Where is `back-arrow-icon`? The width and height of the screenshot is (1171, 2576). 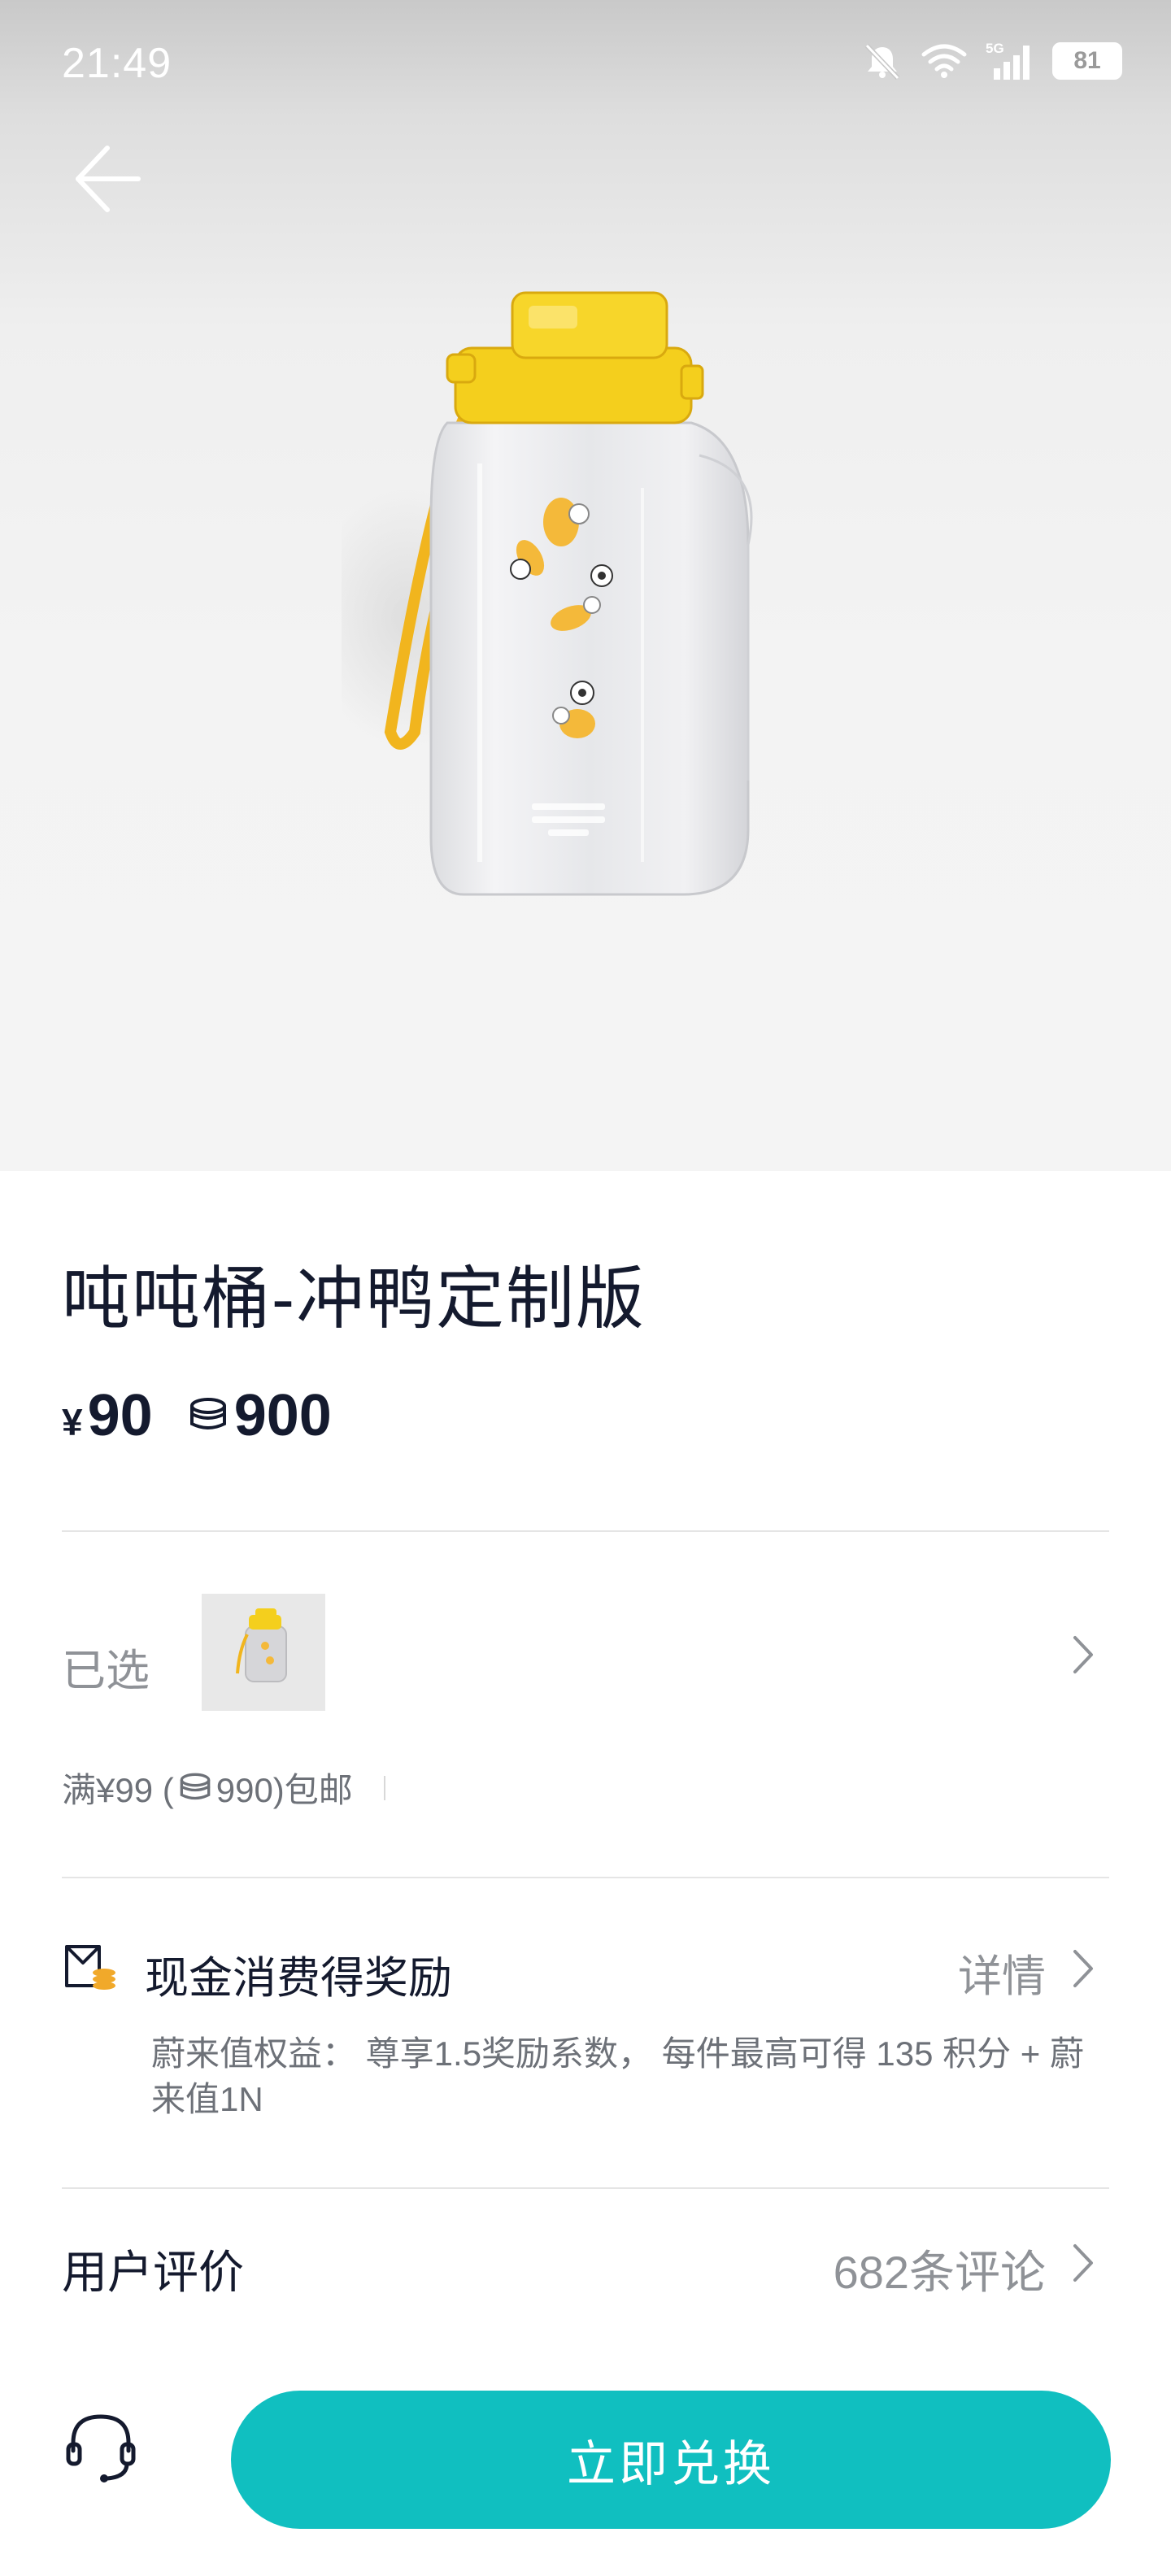
back-arrow-icon is located at coordinates (110, 179).